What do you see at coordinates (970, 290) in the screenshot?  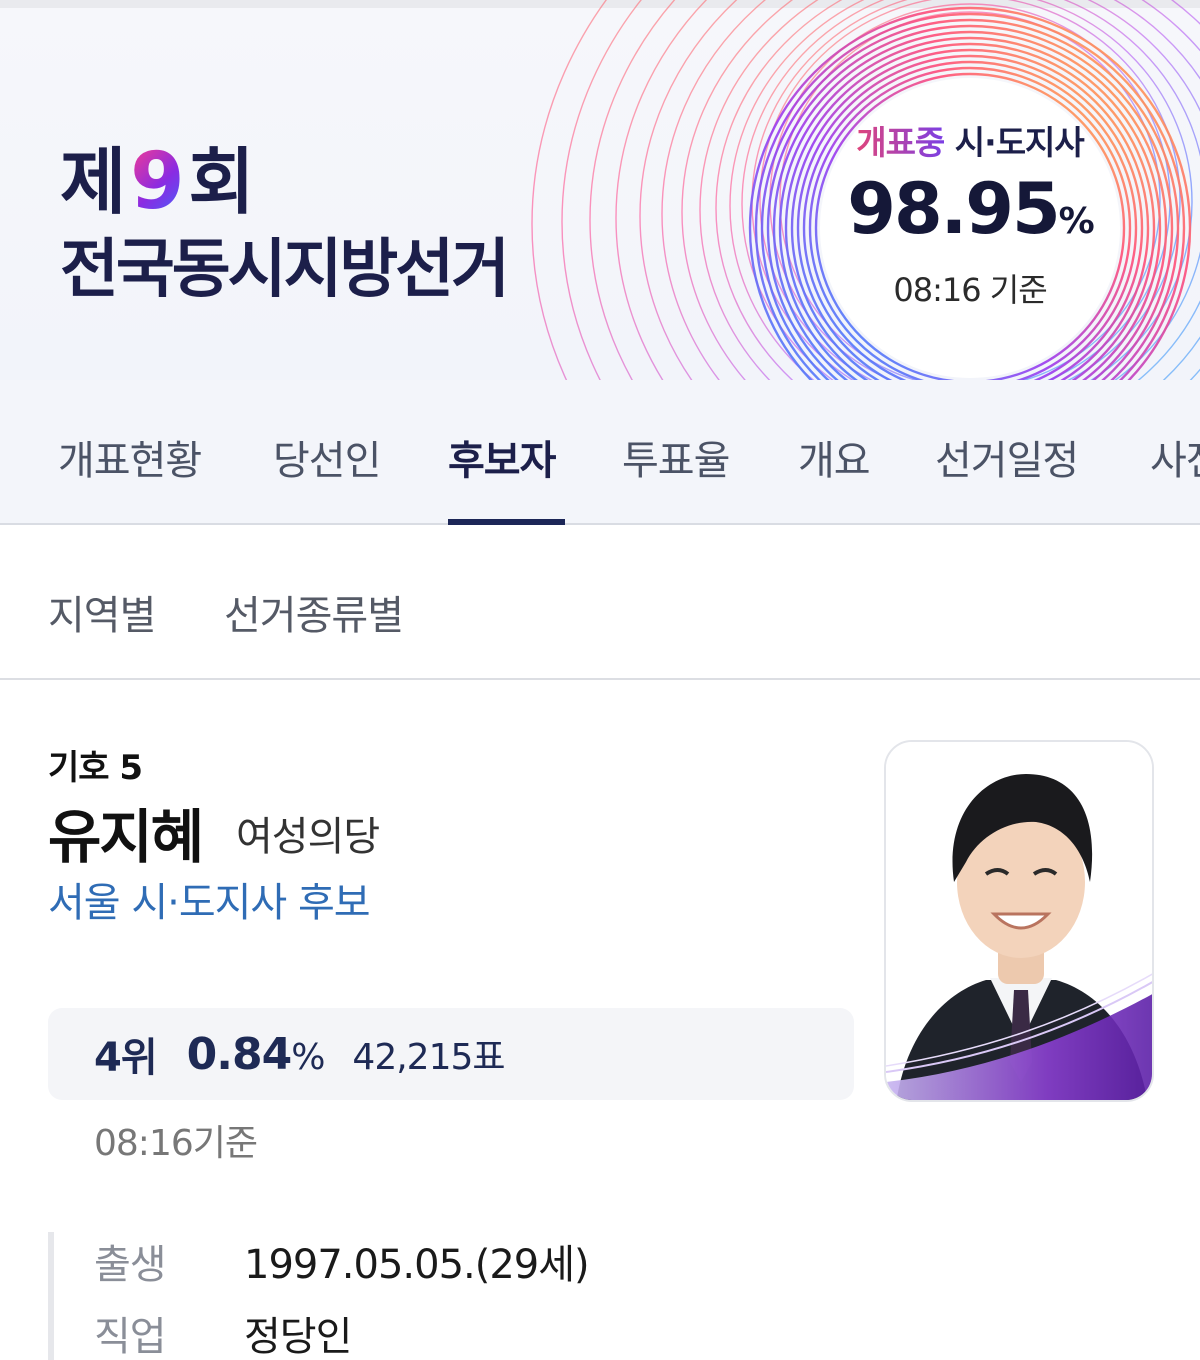 I see `count-time: 08:16 기준` at bounding box center [970, 290].